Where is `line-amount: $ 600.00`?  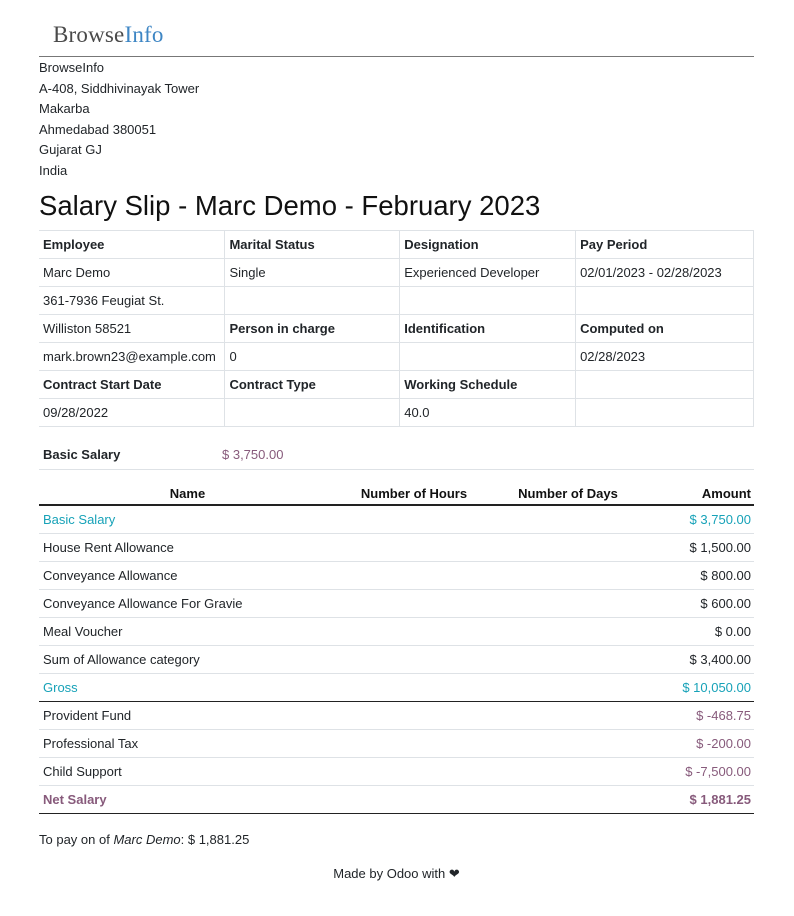
line-amount: $ 600.00 is located at coordinates (699, 603).